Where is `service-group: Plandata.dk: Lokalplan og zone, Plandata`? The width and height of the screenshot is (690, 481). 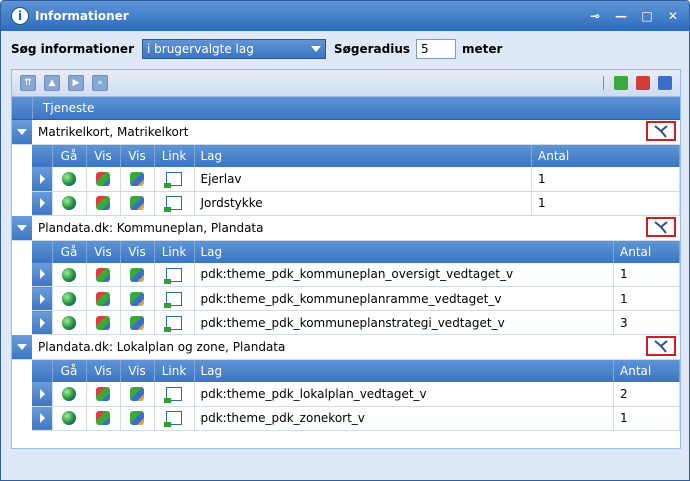
service-group: Plandata.dk: Lokalplan og zone, Plandata is located at coordinates (346, 347).